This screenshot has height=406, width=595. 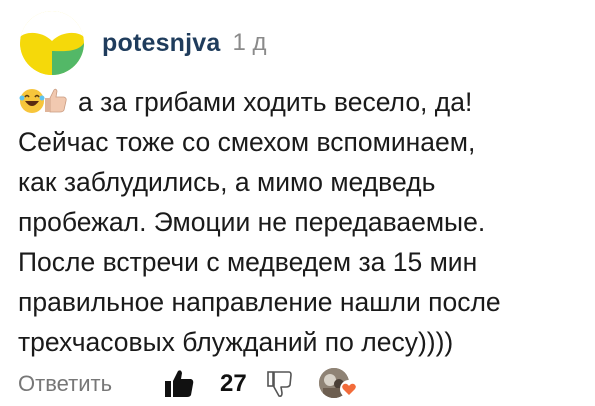 I want to click on thumbs-up-emoji-icon, so click(x=56, y=100).